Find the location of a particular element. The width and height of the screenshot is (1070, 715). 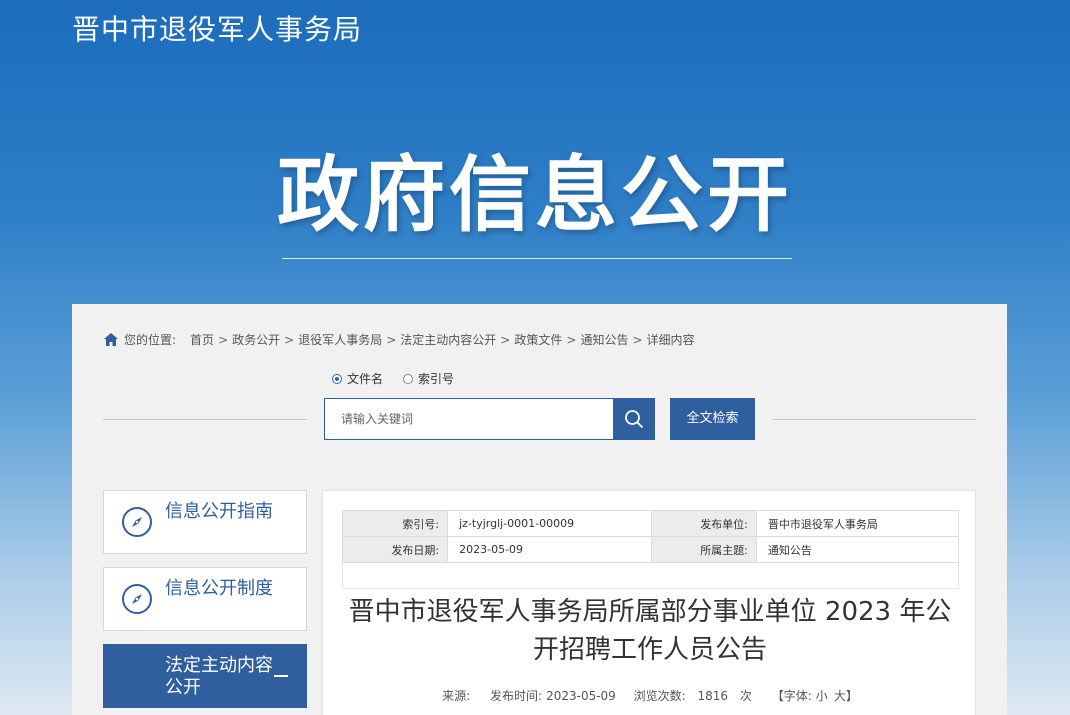

sidebar-item-guide: 信息公开指南 is located at coordinates (205, 522).